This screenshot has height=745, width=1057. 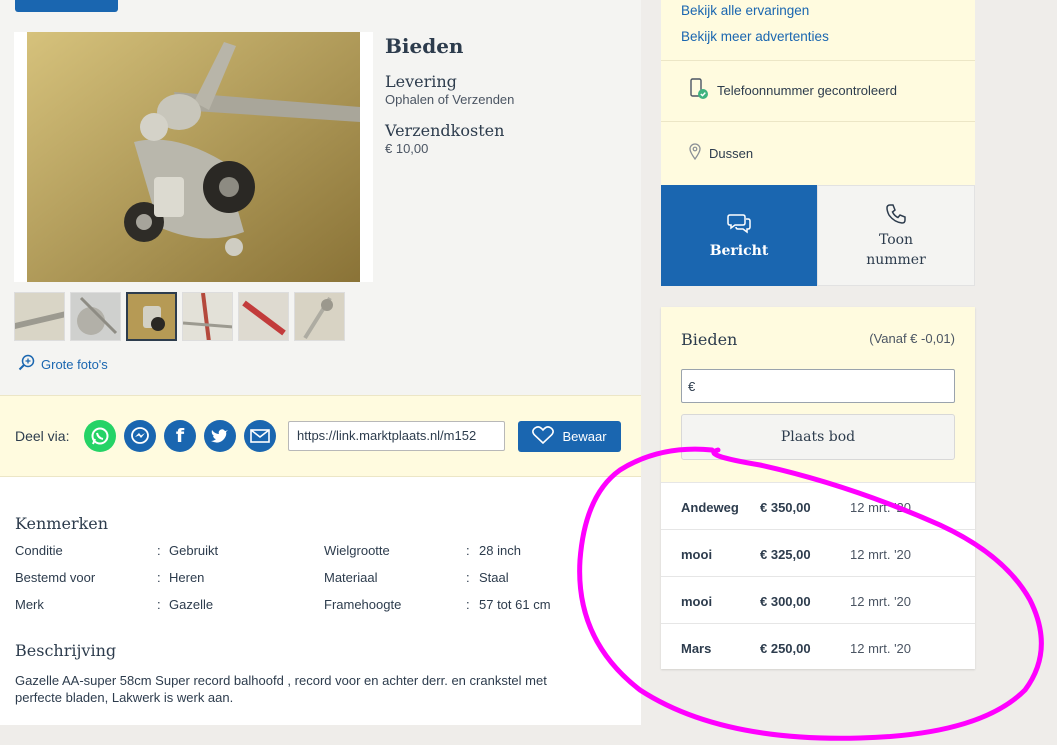 What do you see at coordinates (74, 364) in the screenshot?
I see `large-photos-label: Grote foto's` at bounding box center [74, 364].